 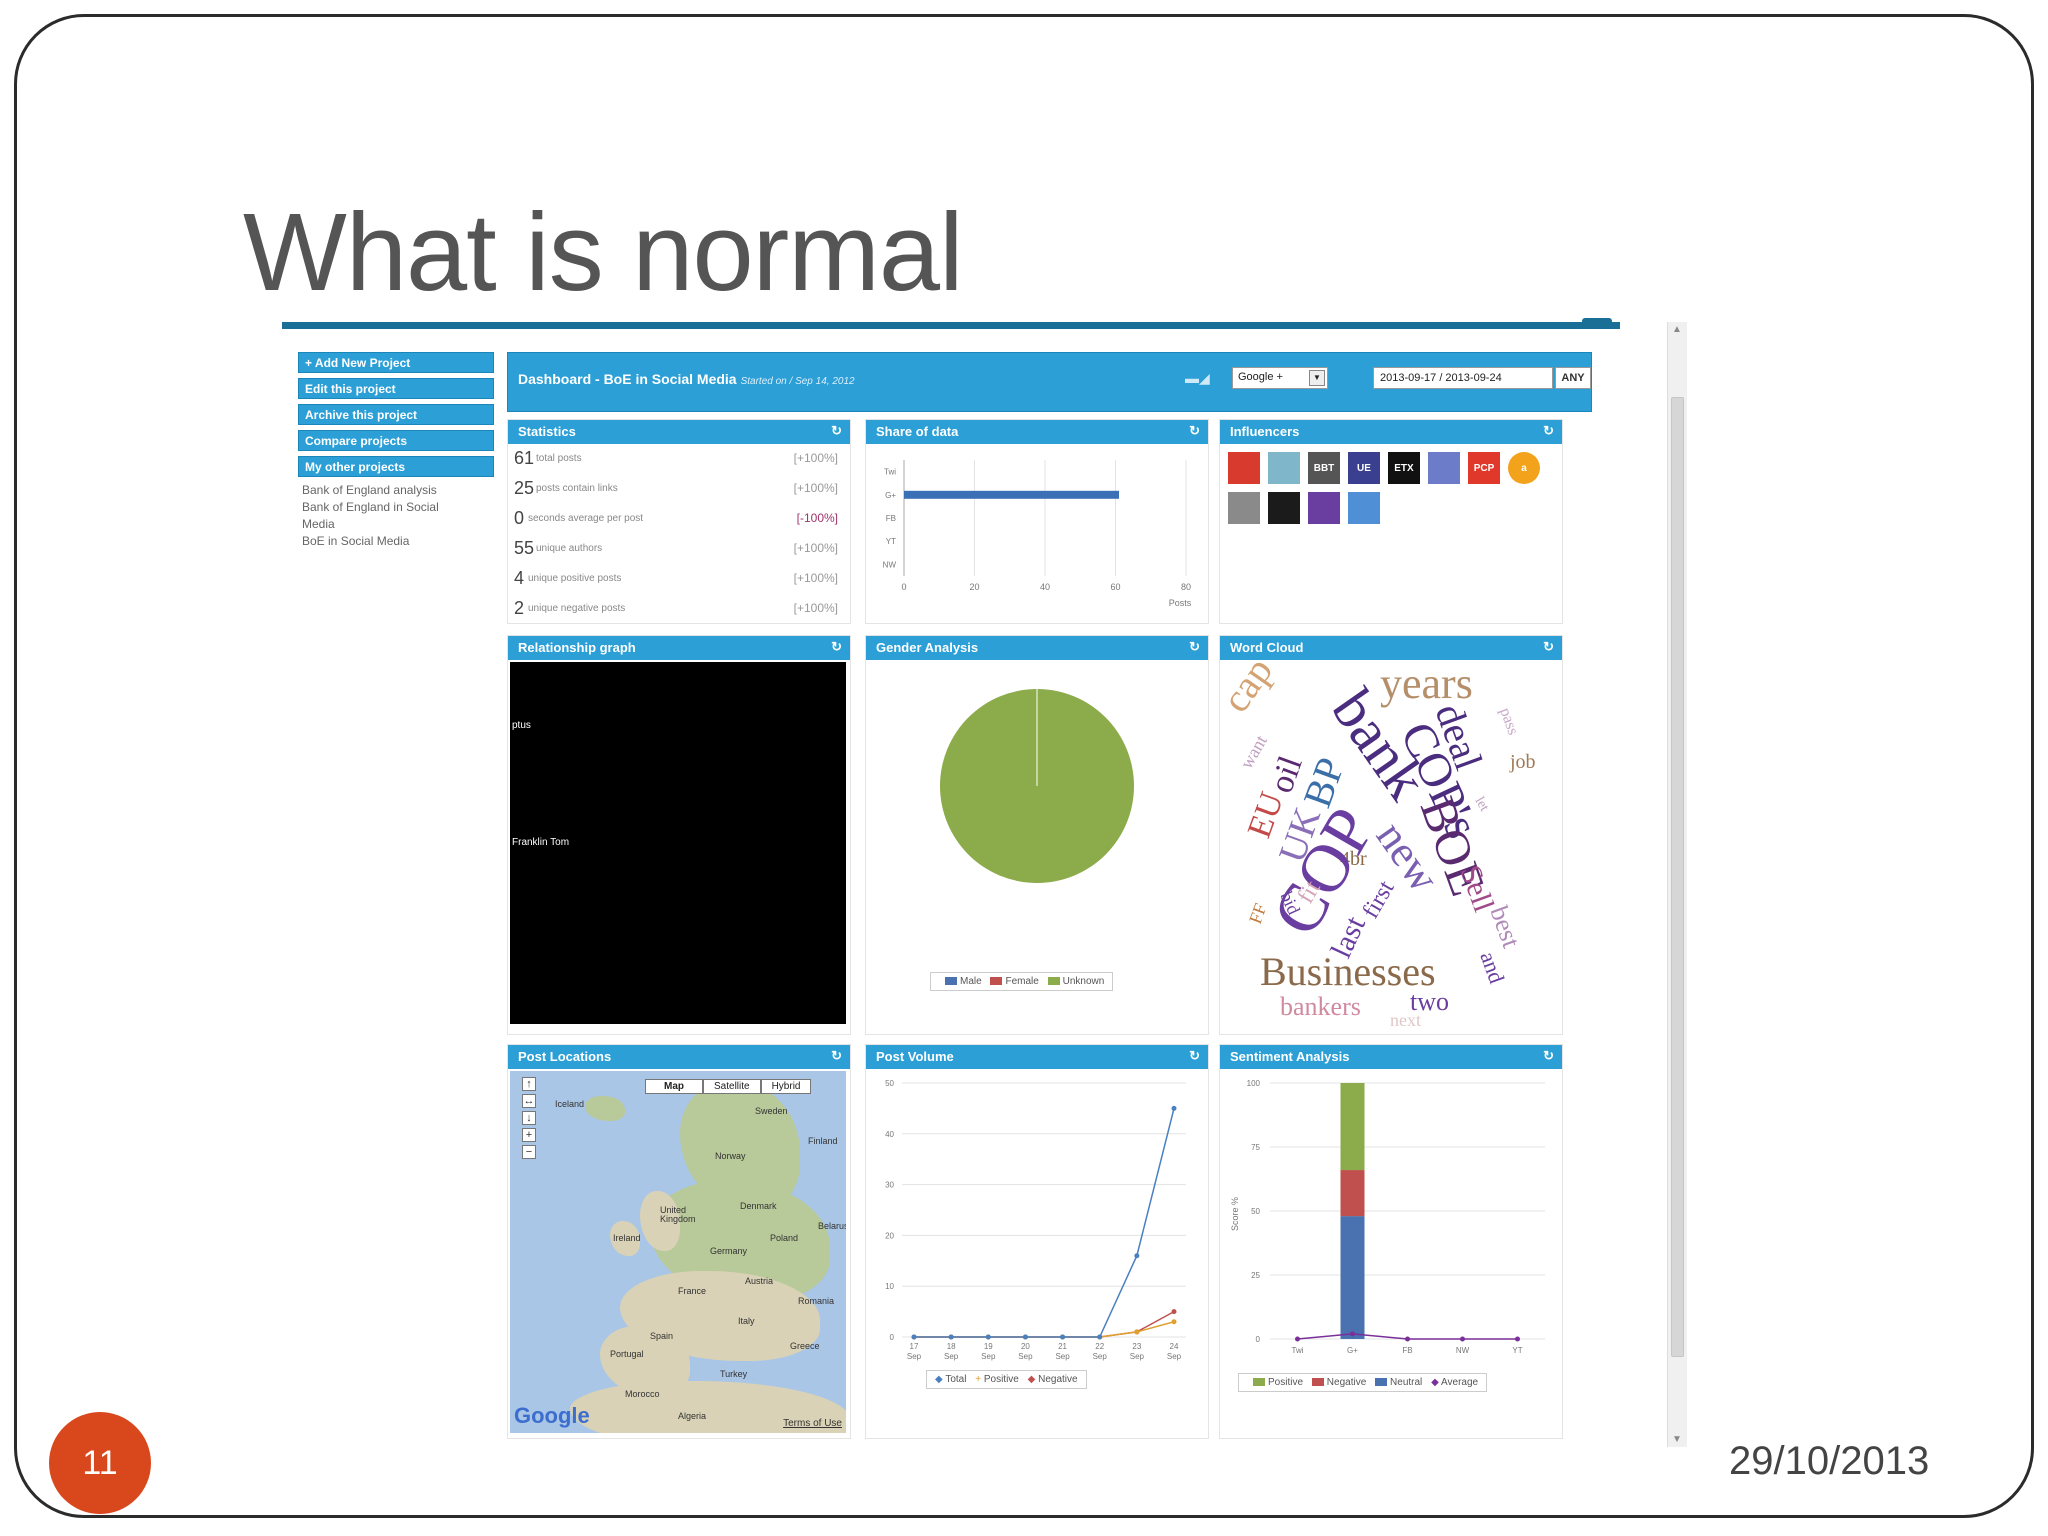 I want to click on pan-left-right-icon: ↔, so click(x=529, y=1101).